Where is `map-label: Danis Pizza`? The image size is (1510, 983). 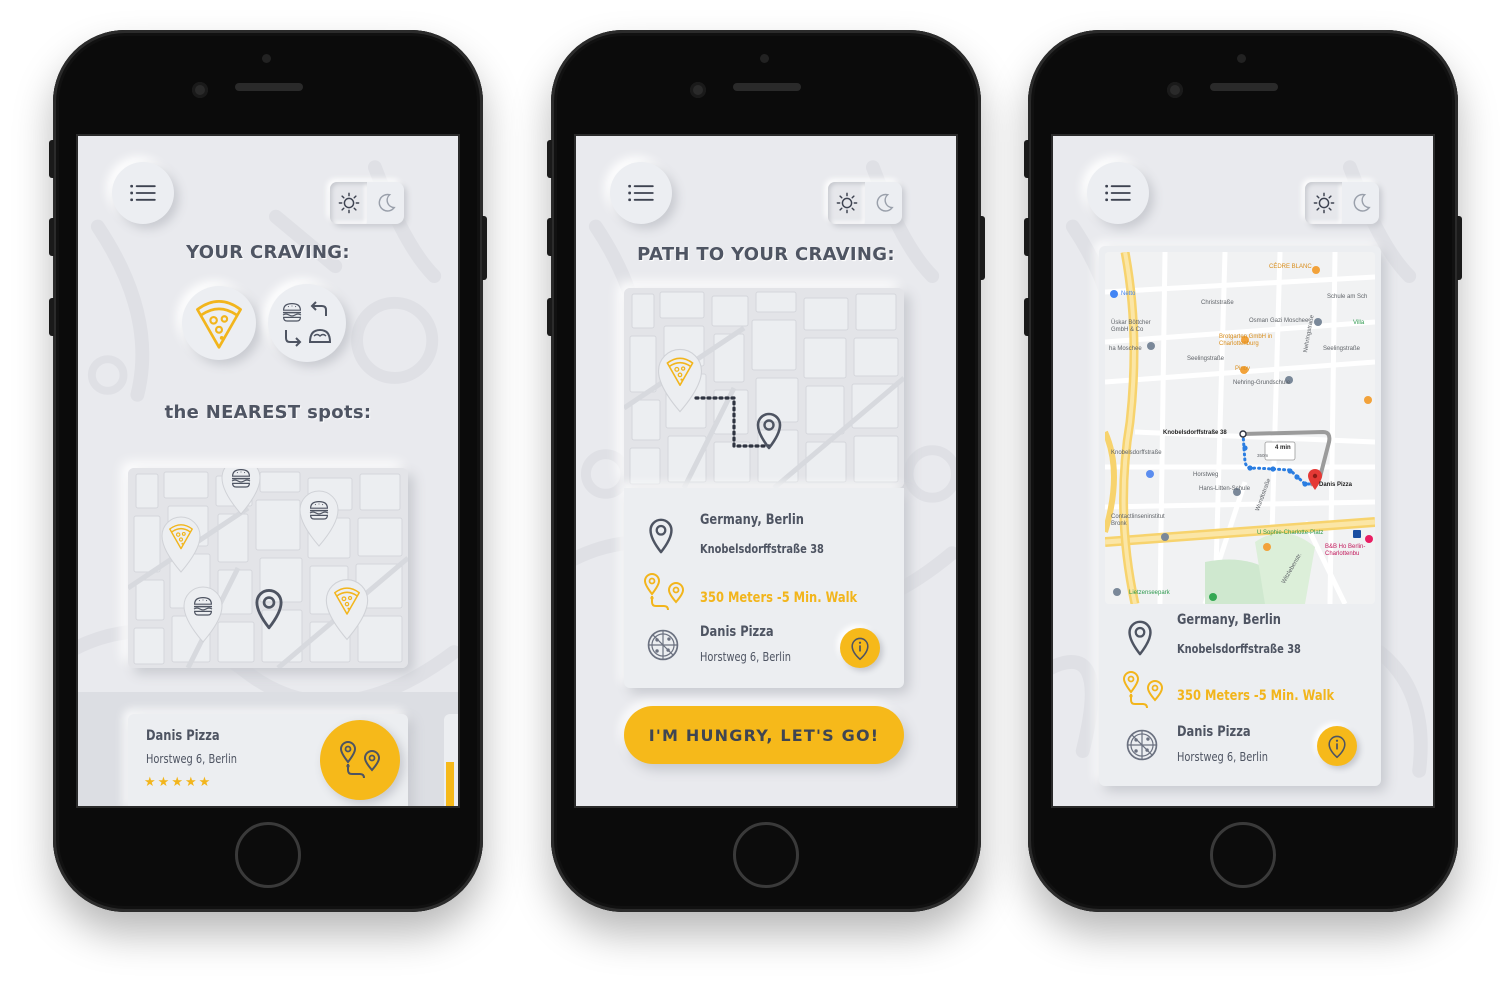
map-label: Danis Pizza is located at coordinates (1336, 485).